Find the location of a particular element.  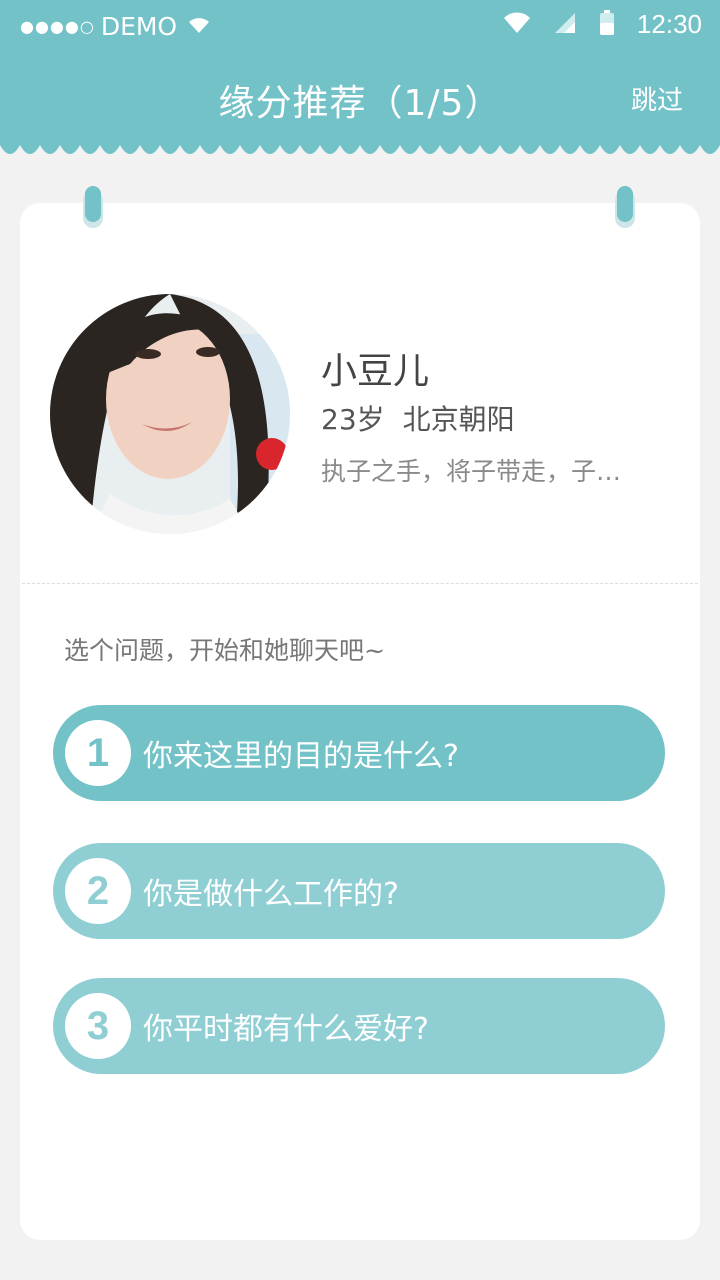

status-bar: ●●●●○ DEMO 12:30 is located at coordinates (360, 25).